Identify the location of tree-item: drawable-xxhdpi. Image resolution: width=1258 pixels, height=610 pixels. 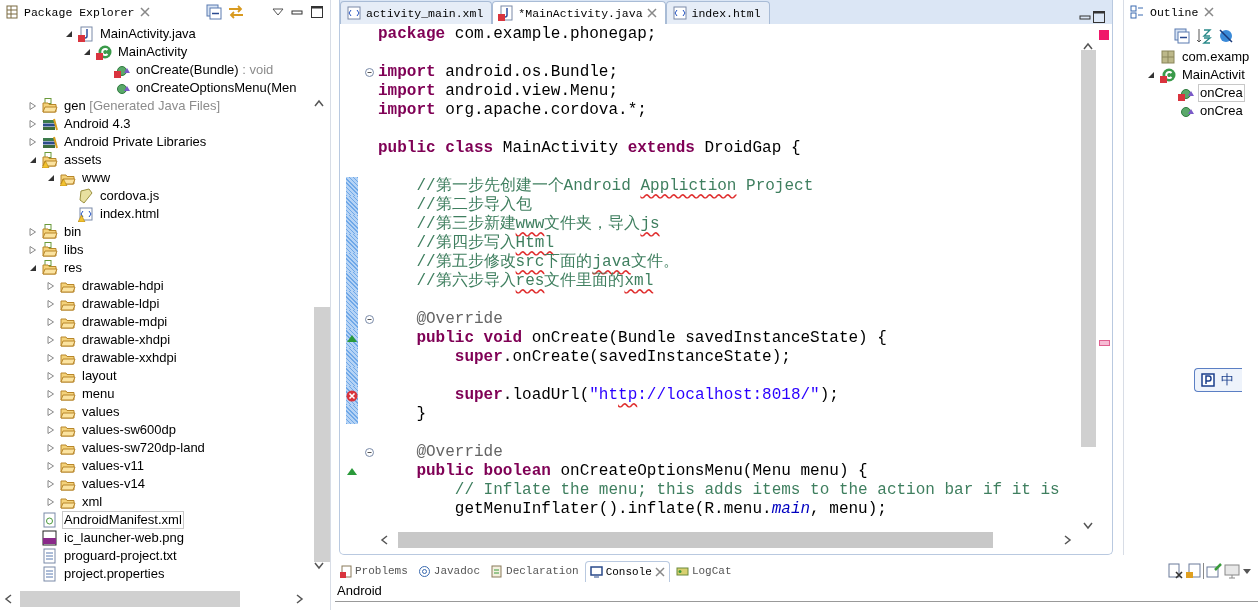
(129, 358).